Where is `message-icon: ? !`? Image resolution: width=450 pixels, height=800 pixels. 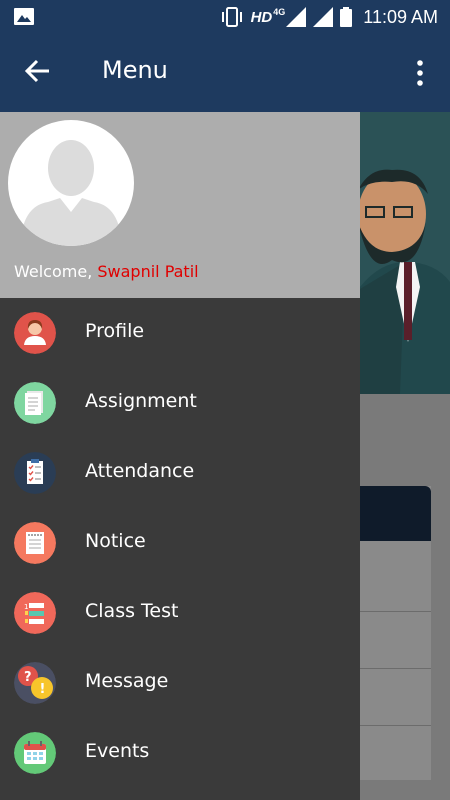
message-icon: ? ! is located at coordinates (35, 683).